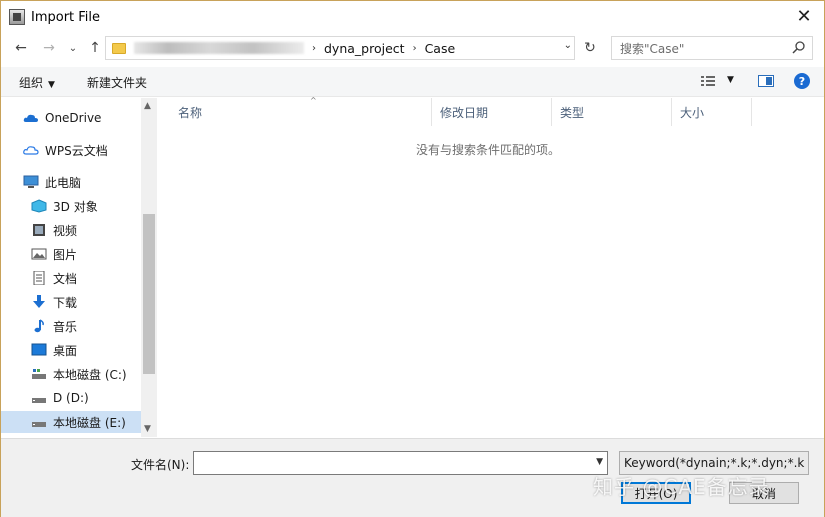 The image size is (825, 517). I want to click on sidebar-item-drive-d: D (D:), so click(71, 398).